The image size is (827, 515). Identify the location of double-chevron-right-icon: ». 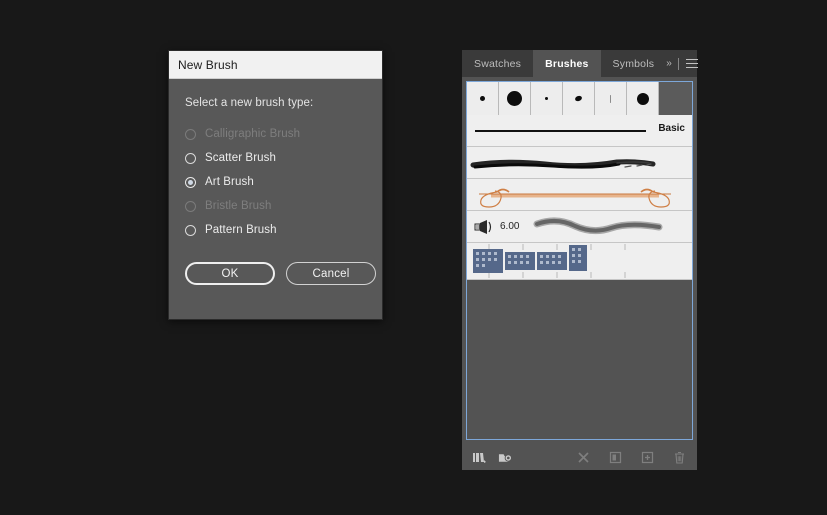
(668, 63).